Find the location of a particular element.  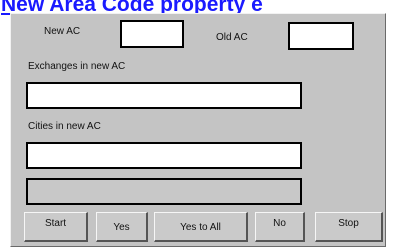

stop-button: Stop is located at coordinates (349, 227).